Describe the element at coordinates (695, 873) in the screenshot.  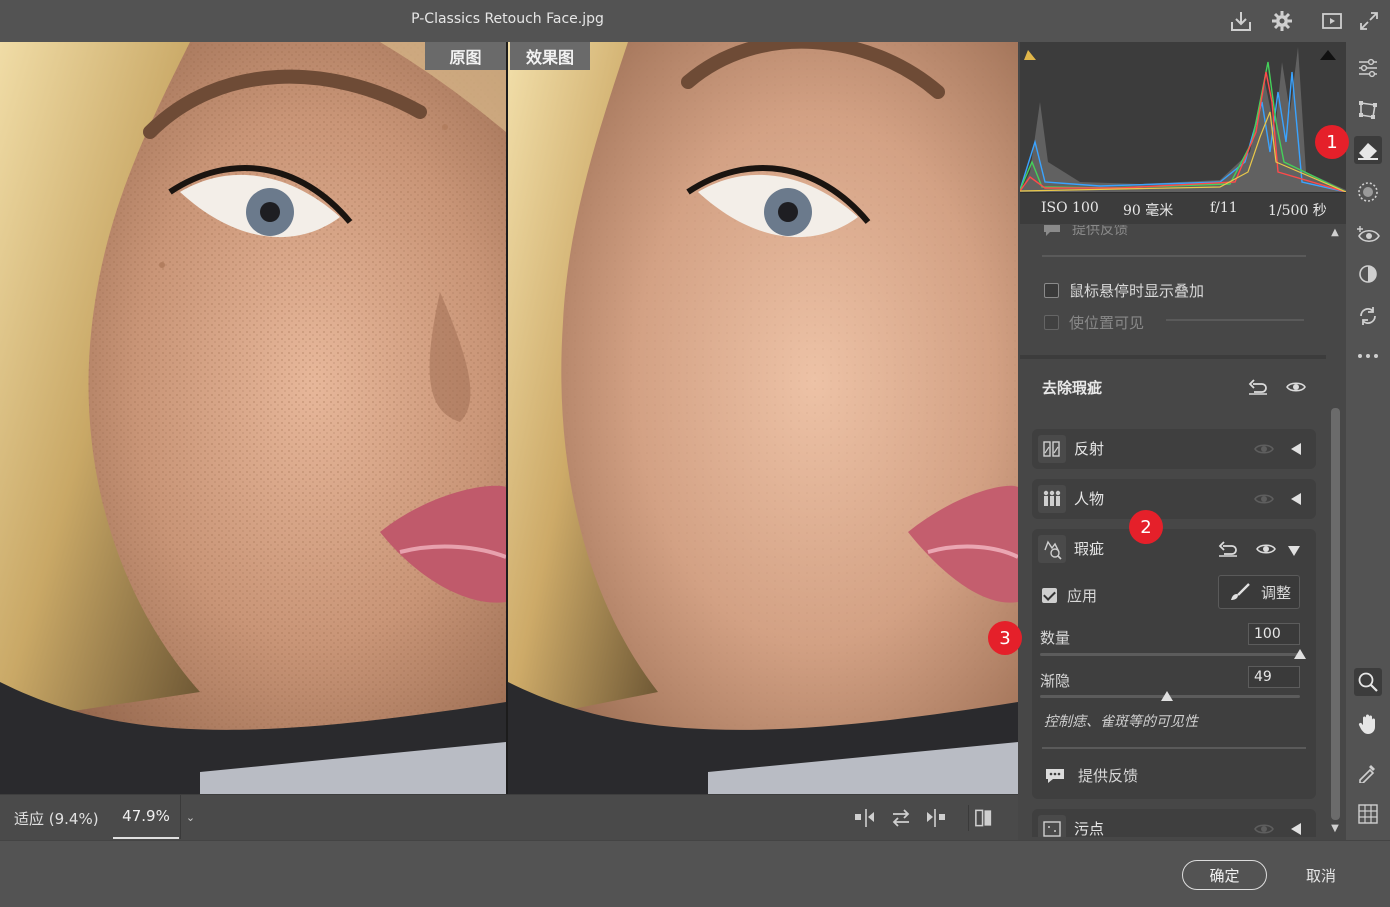
I see `dialog-actions-bar: 确定 取消` at that location.